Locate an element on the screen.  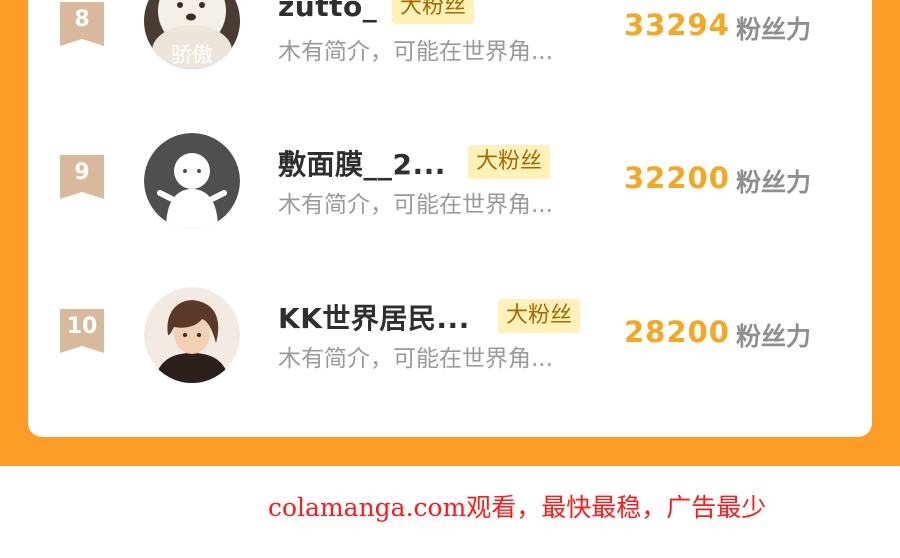
fan-power-score: 32200 is located at coordinates (677, 178).